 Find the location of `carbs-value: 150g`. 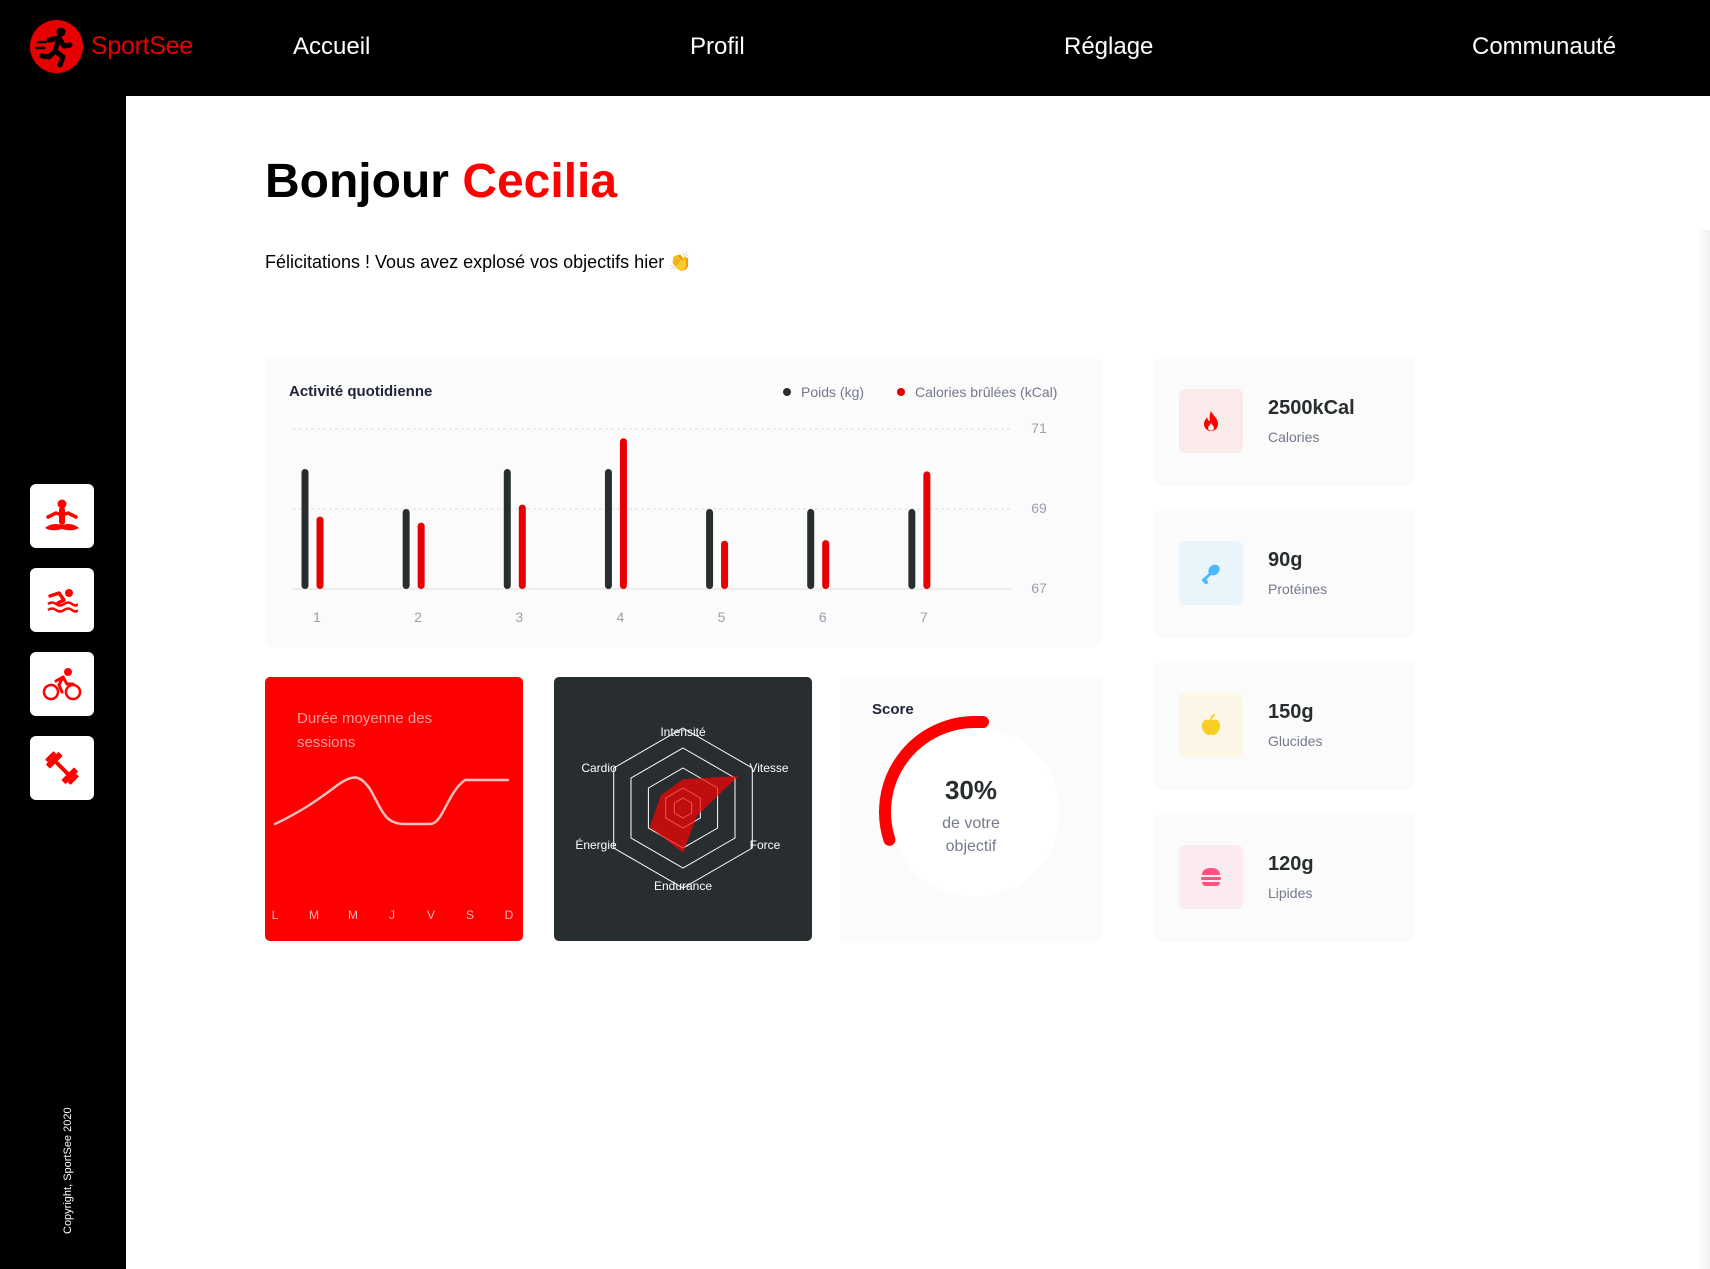

carbs-value: 150g is located at coordinates (1291, 712).